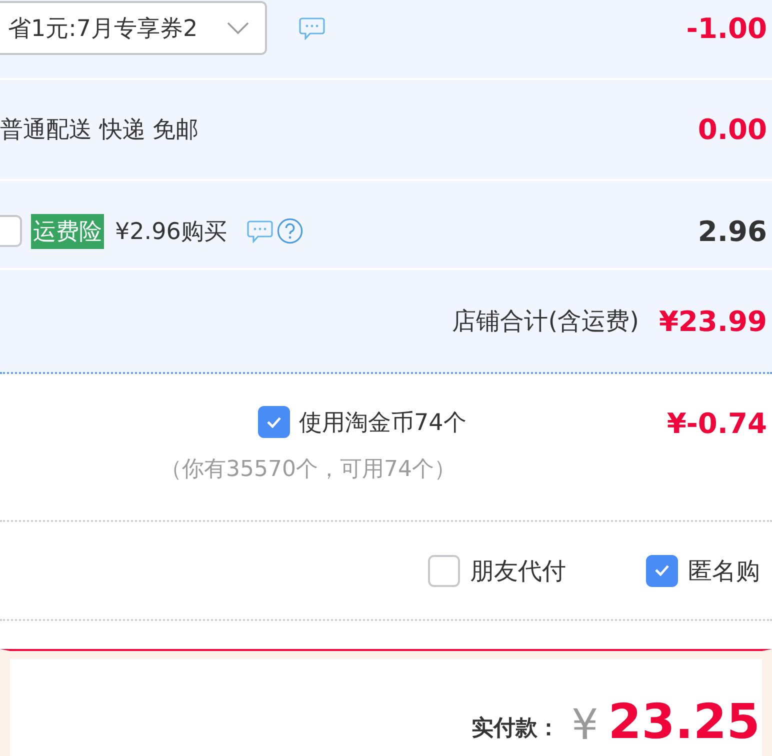 The image size is (772, 756). What do you see at coordinates (238, 28) in the screenshot?
I see `chevron-down-icon` at bounding box center [238, 28].